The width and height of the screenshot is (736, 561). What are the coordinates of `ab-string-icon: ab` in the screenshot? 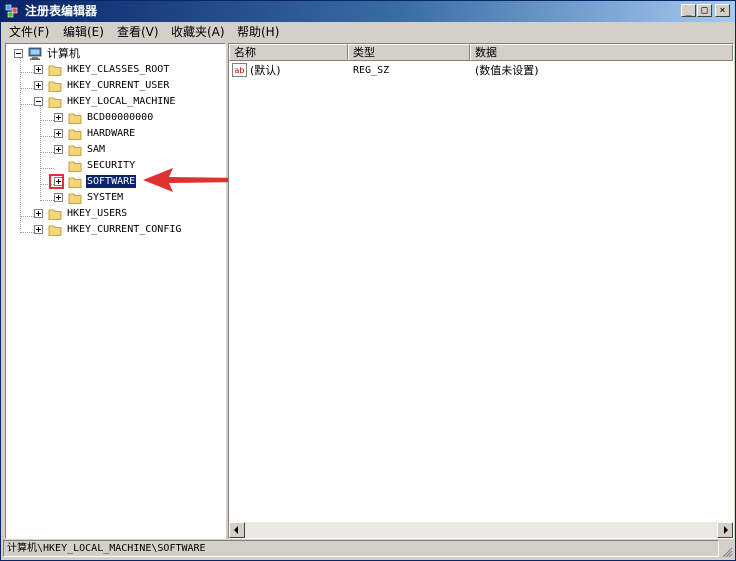 It's located at (239, 70).